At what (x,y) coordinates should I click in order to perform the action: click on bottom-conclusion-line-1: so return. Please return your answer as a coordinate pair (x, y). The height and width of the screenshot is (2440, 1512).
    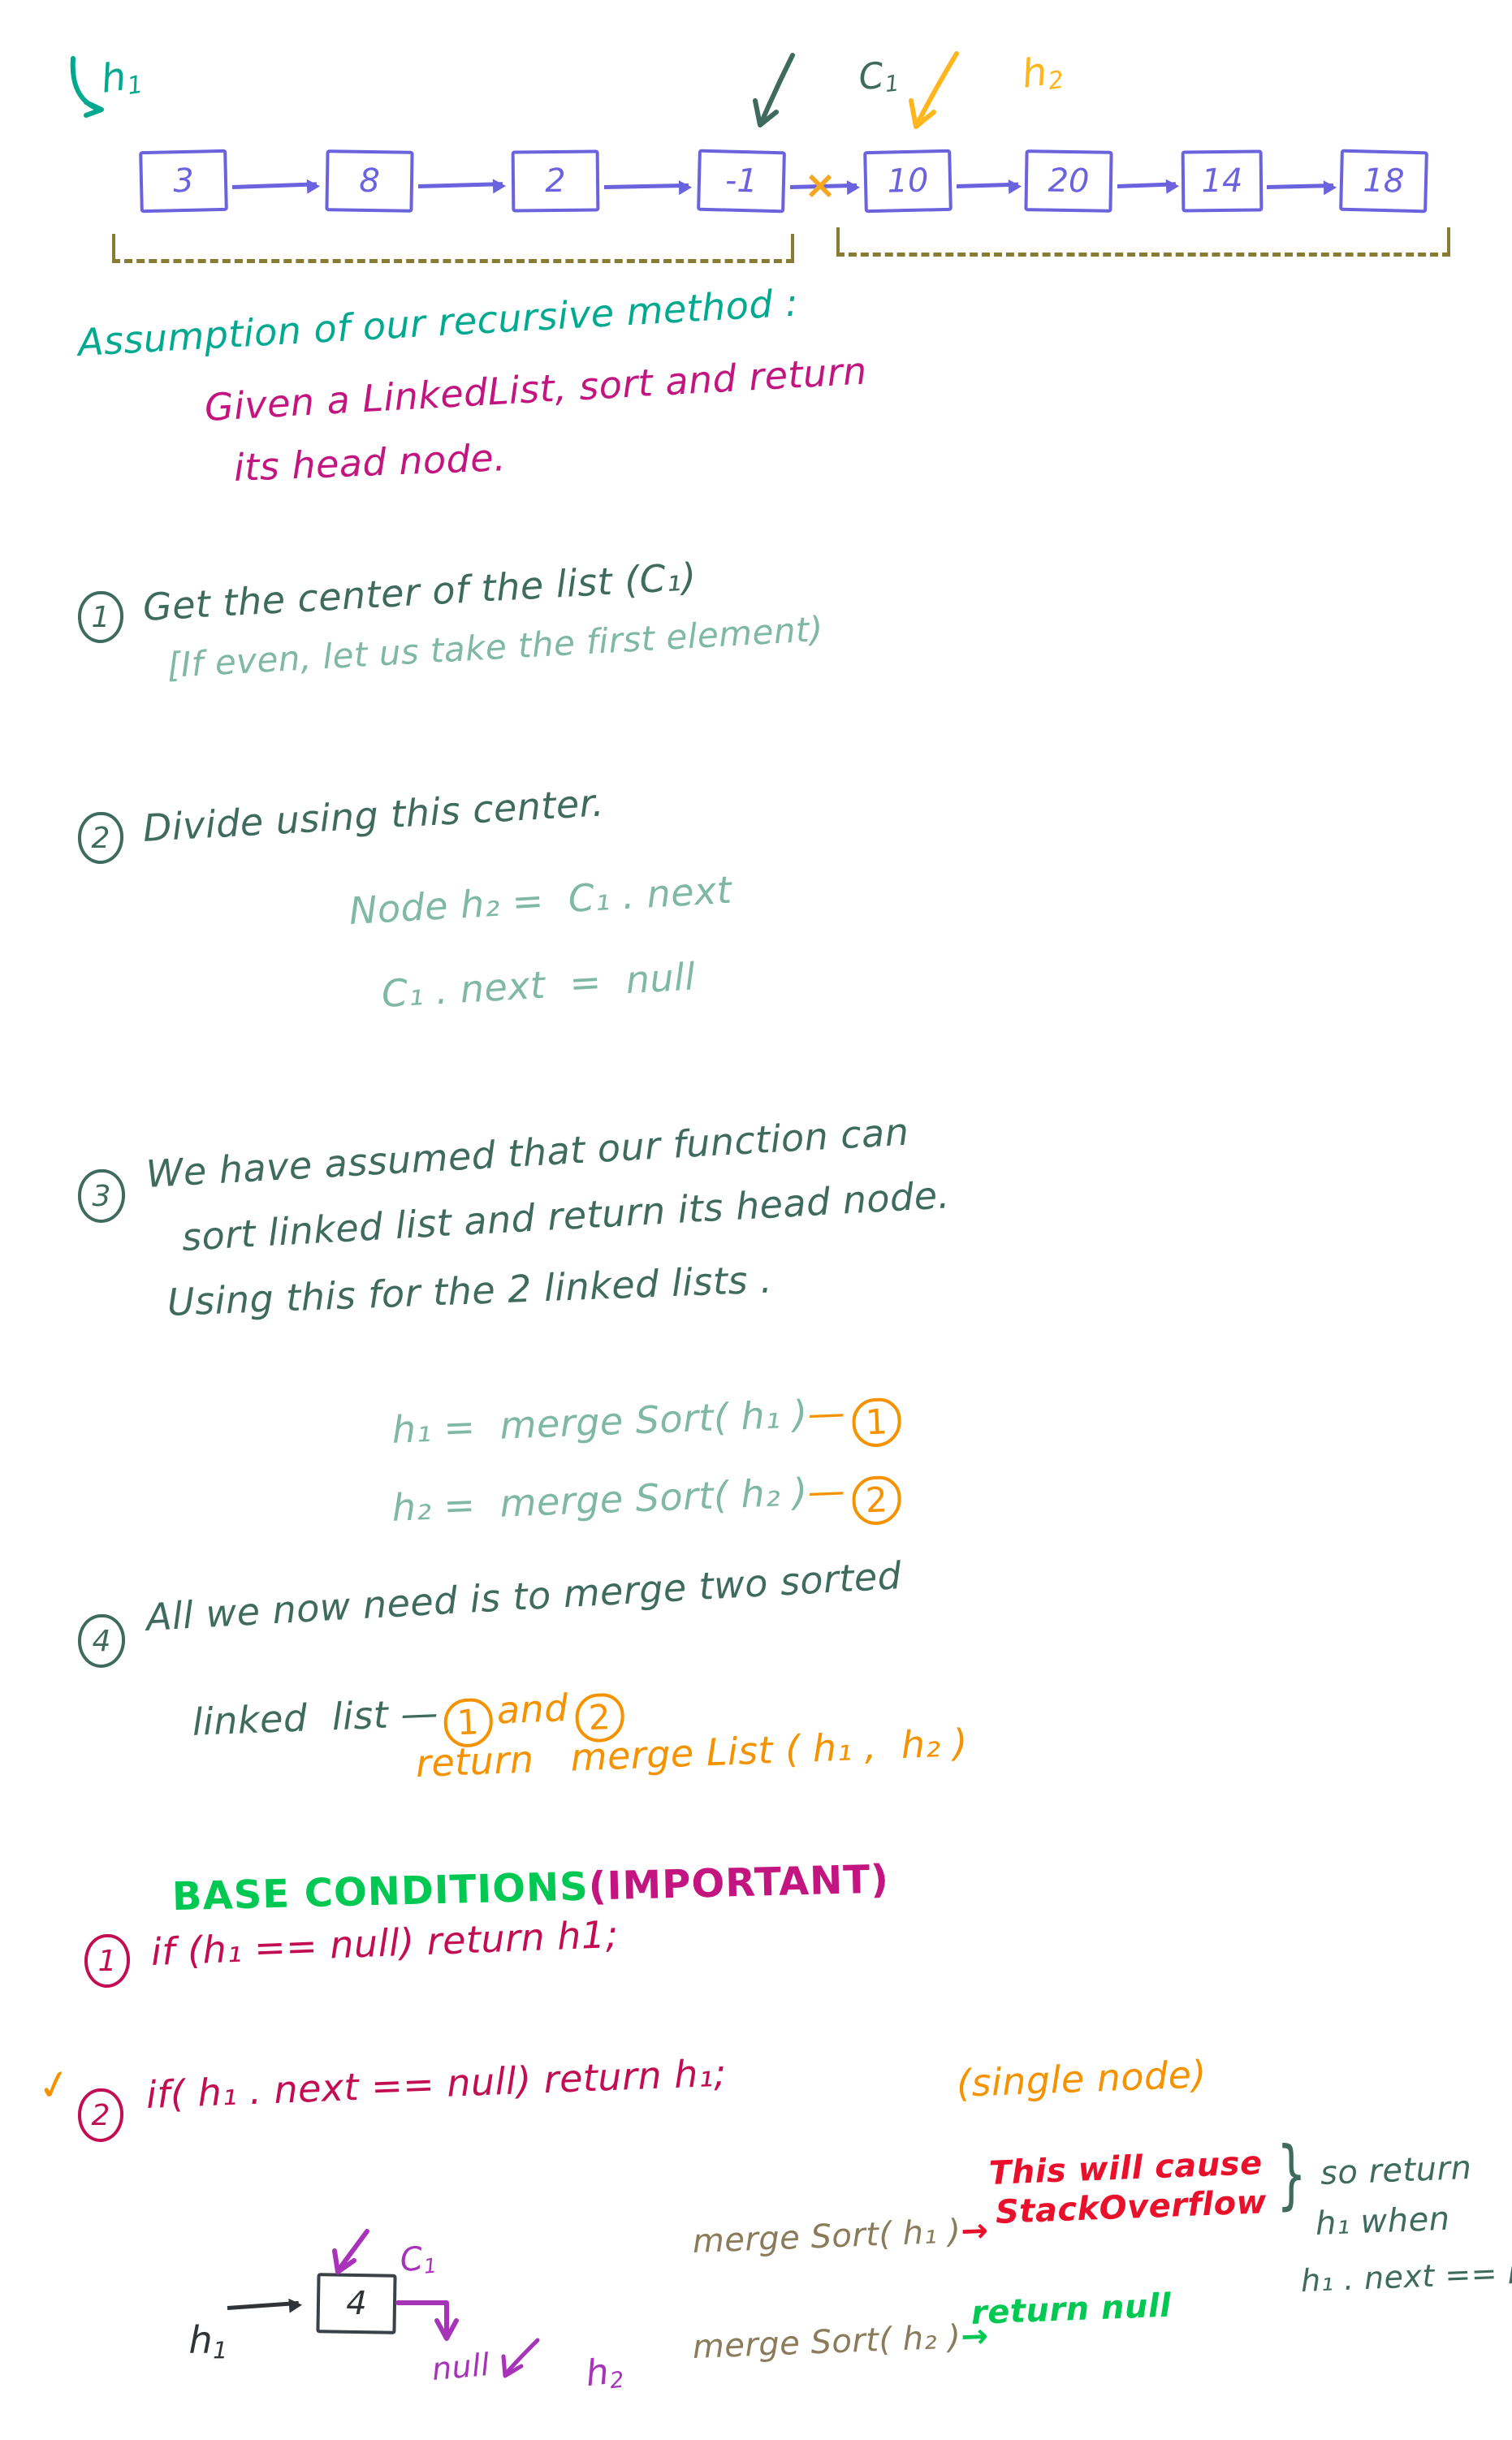
    Looking at the image, I should click on (1396, 2170).